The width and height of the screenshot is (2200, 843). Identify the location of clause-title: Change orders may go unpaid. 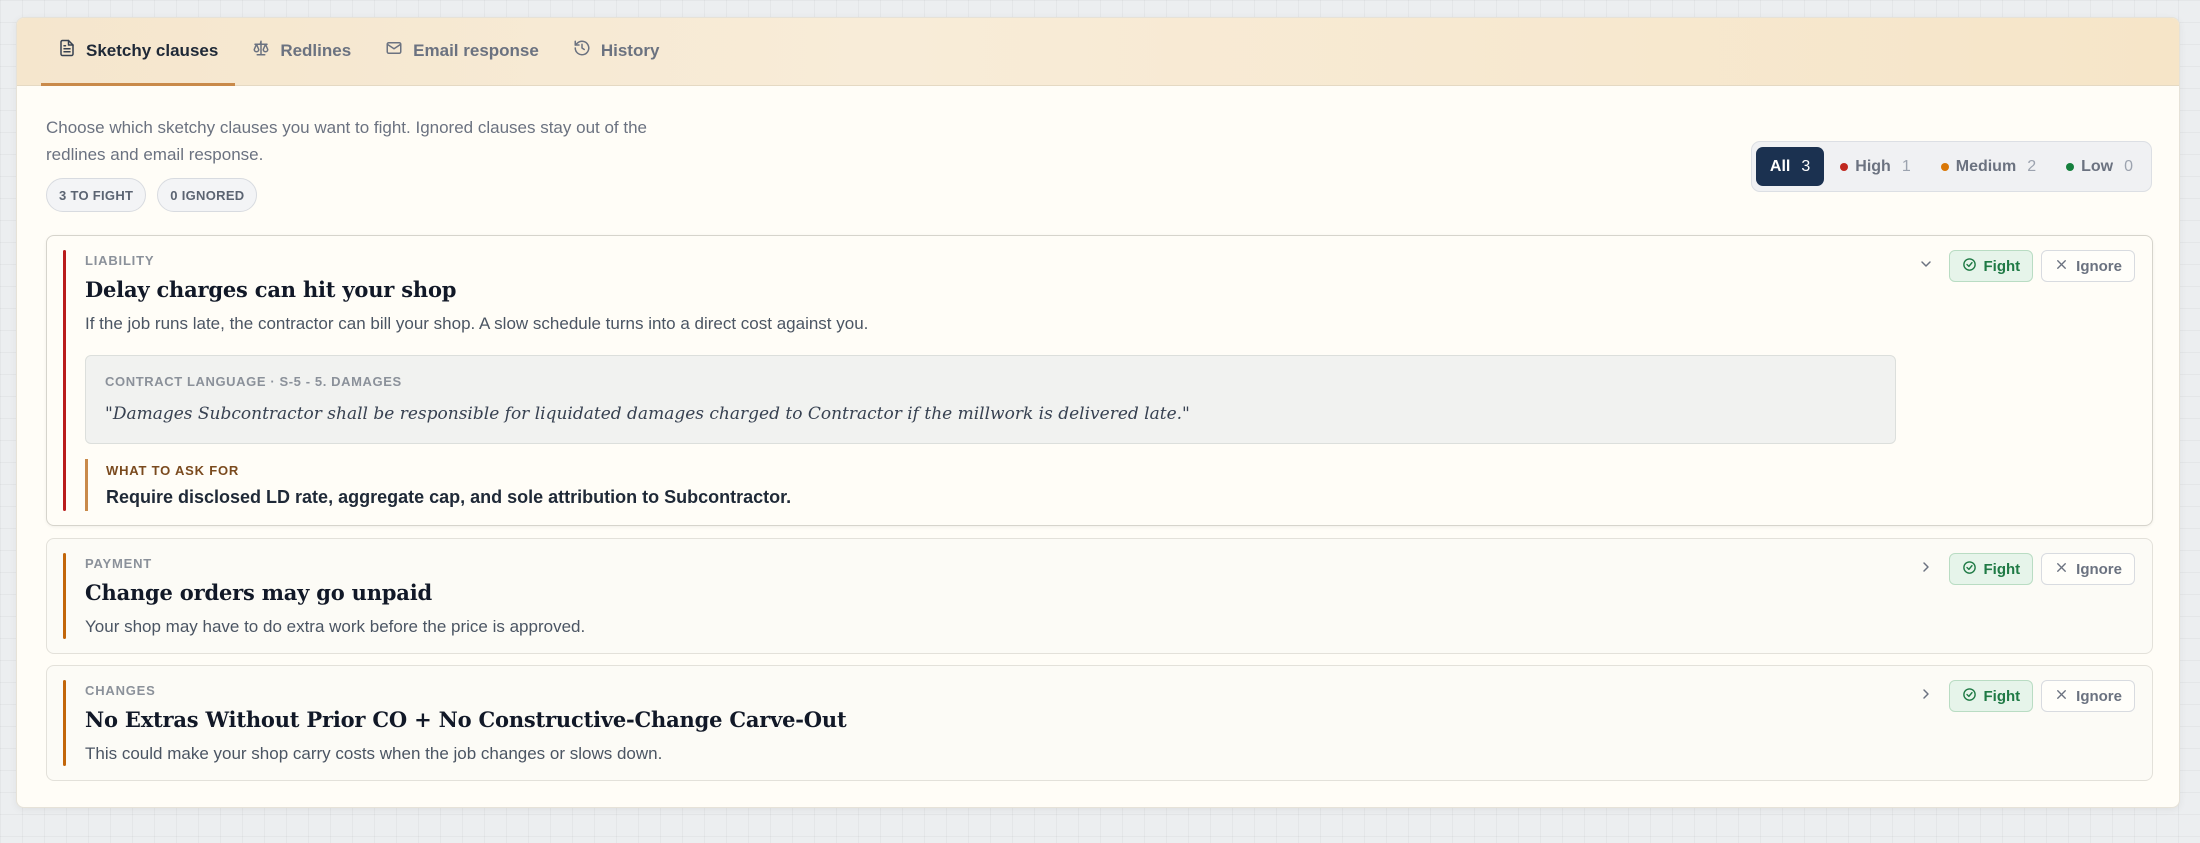
(258, 592).